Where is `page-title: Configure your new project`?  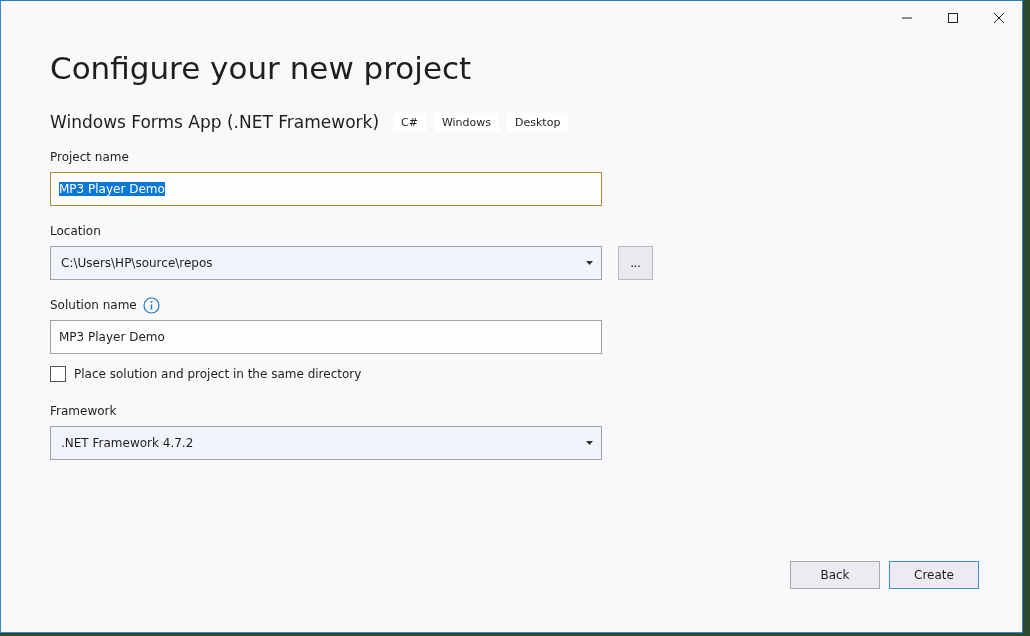 page-title: Configure your new project is located at coordinates (261, 68).